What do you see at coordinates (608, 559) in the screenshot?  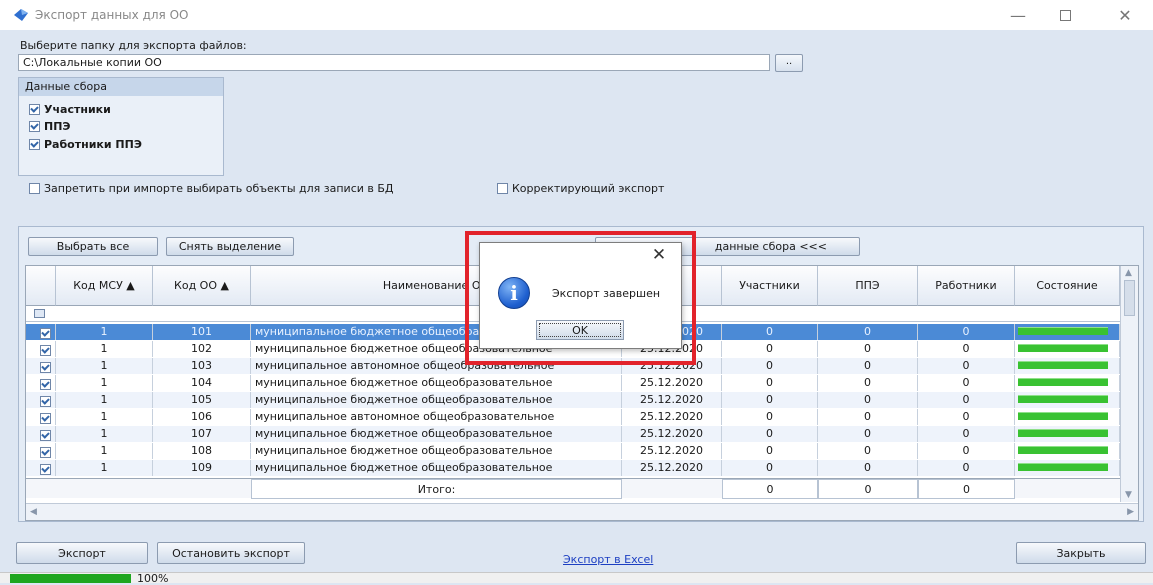 I see `export-excel-link: Экспорт в Excel` at bounding box center [608, 559].